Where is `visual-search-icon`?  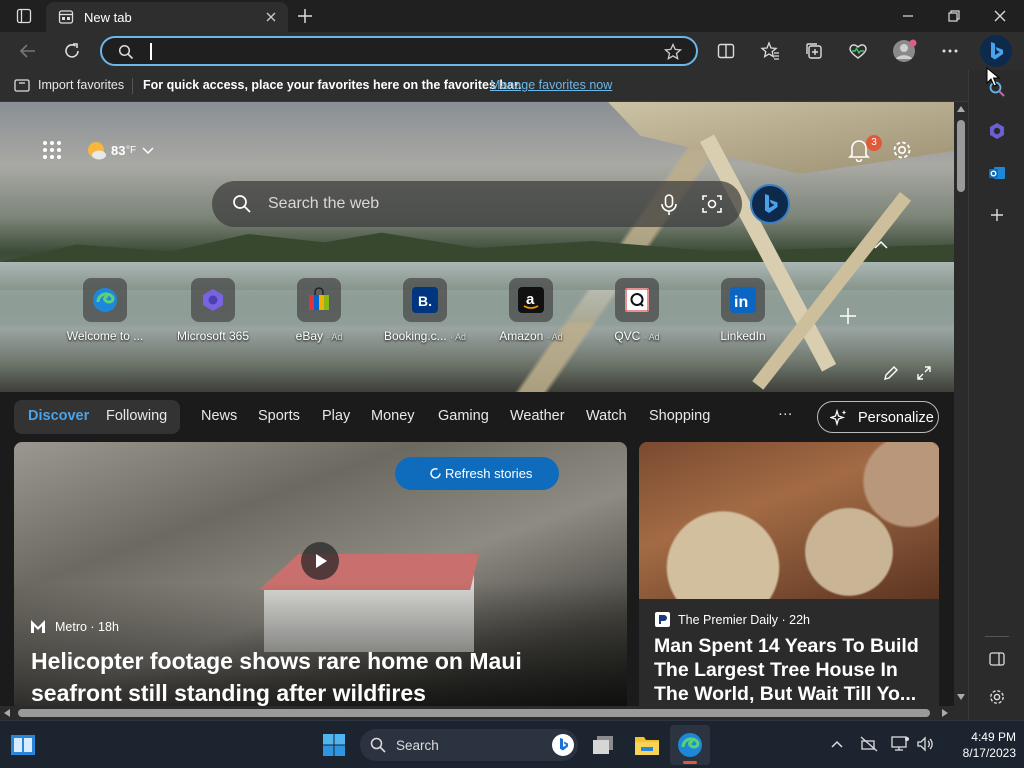 visual-search-icon is located at coordinates (712, 204).